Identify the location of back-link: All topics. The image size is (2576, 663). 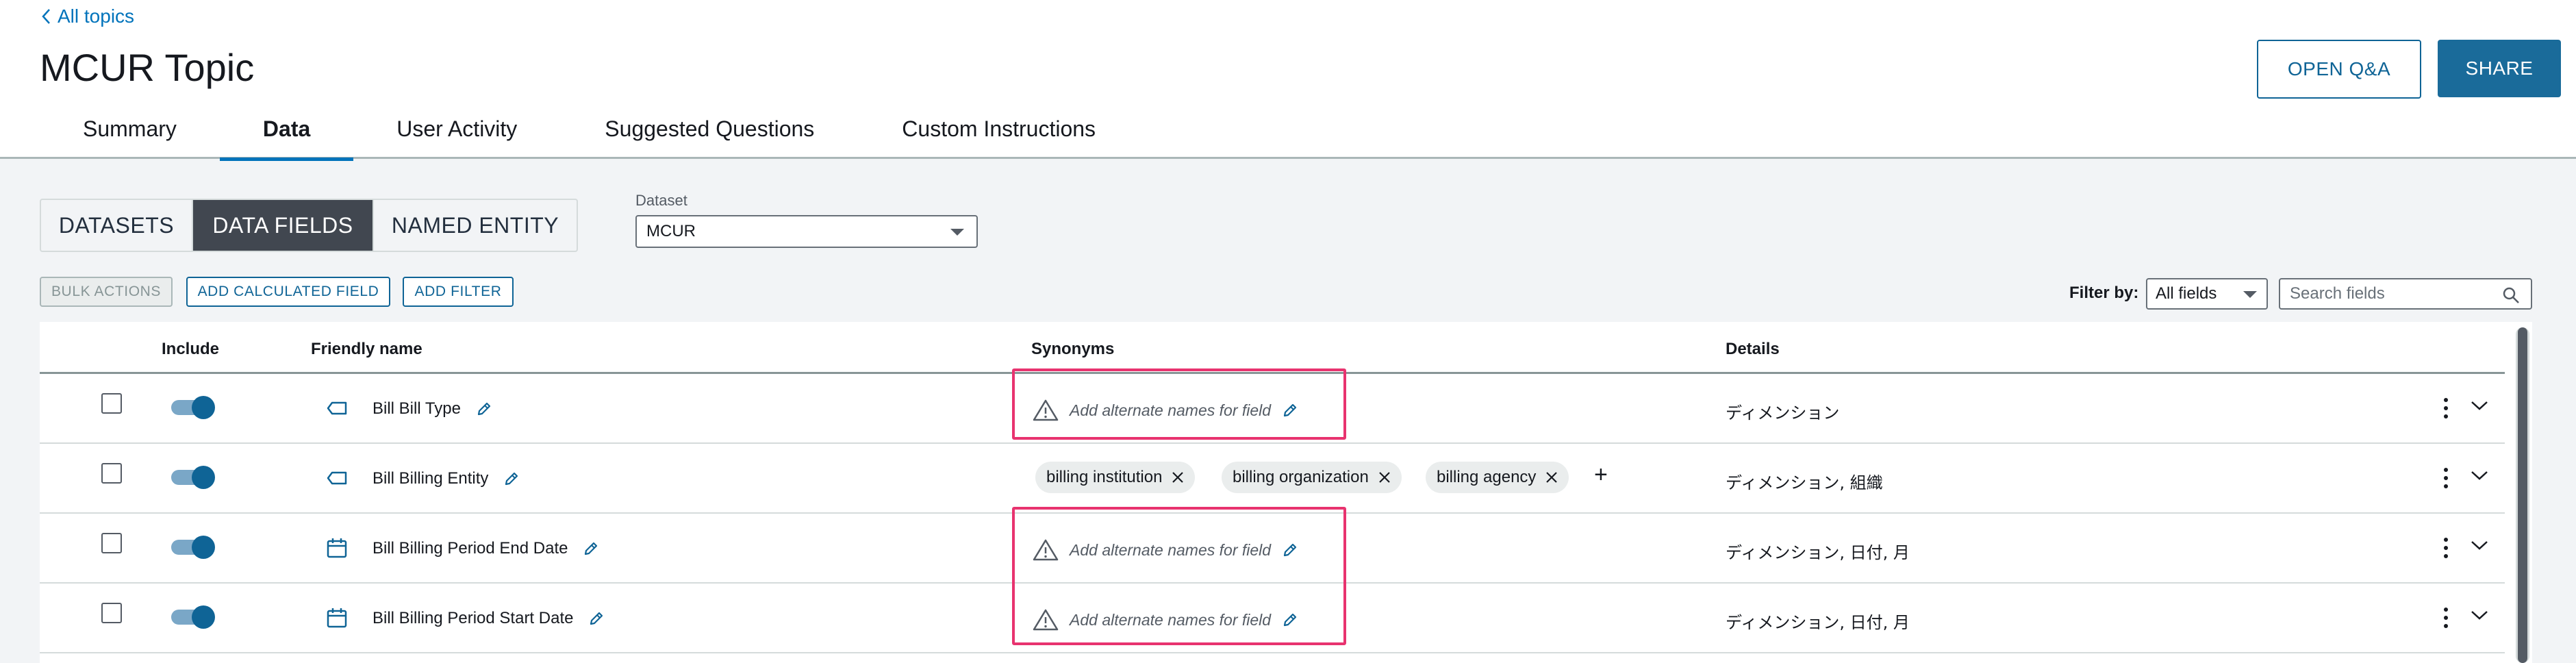
(87, 16).